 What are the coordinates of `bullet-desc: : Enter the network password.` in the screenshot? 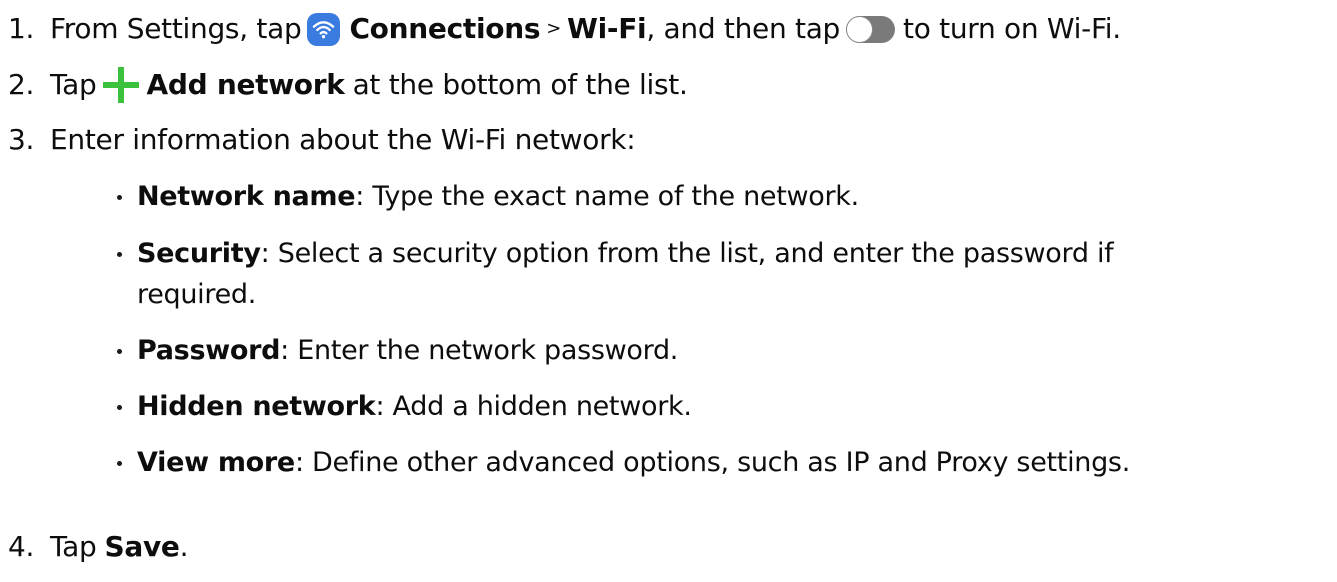 It's located at (479, 350).